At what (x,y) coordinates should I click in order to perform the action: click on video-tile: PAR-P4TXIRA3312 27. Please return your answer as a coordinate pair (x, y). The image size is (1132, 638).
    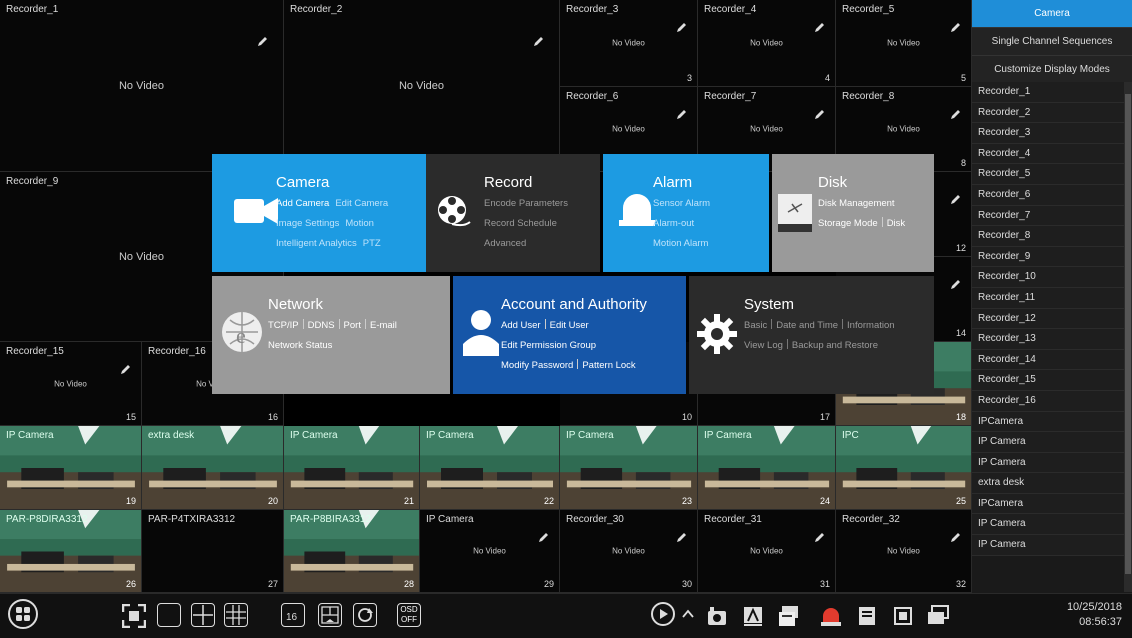
    Looking at the image, I should click on (213, 551).